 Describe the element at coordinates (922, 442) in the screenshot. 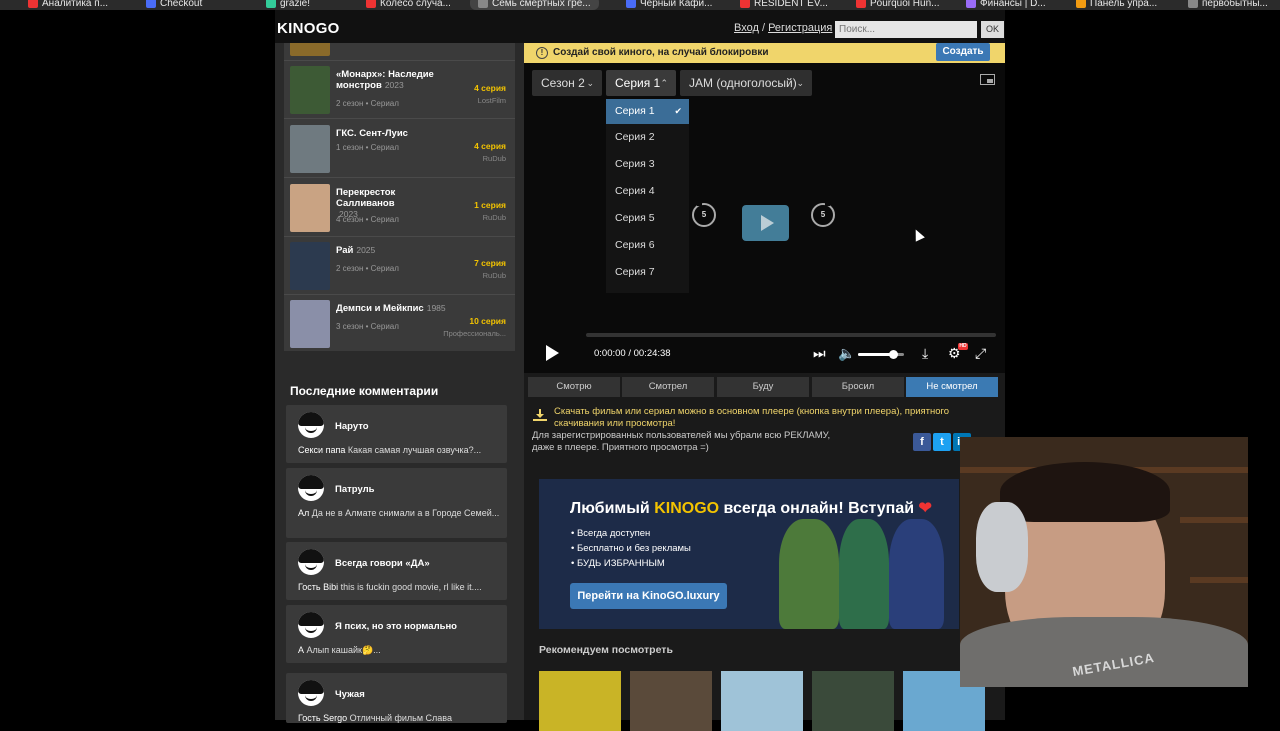

I see `facebook-icon: f` at that location.